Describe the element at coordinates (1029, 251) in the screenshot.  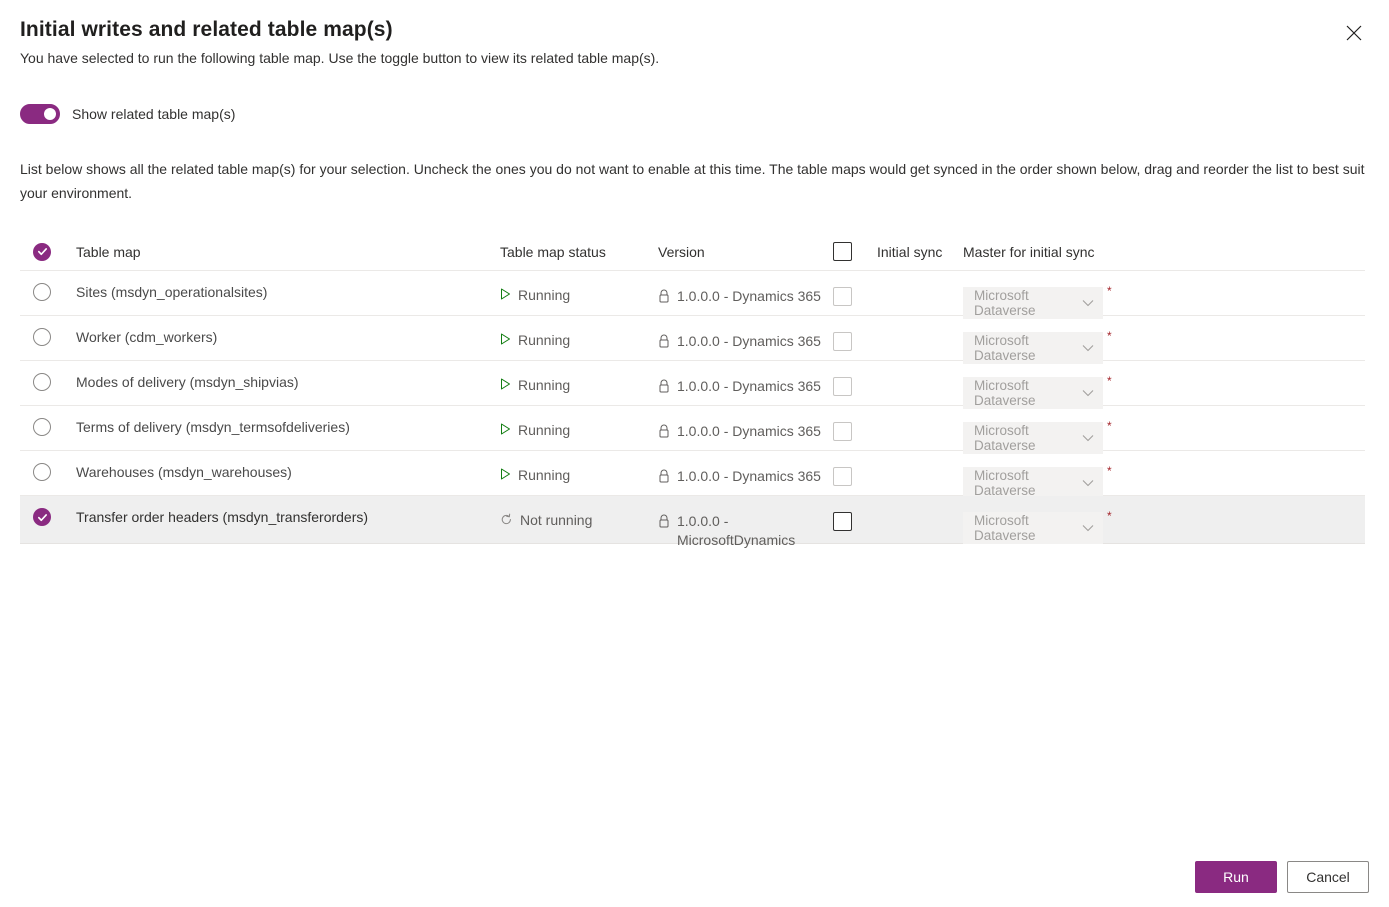
I see `header-master-for-initial-sync: Master for initial sync` at that location.